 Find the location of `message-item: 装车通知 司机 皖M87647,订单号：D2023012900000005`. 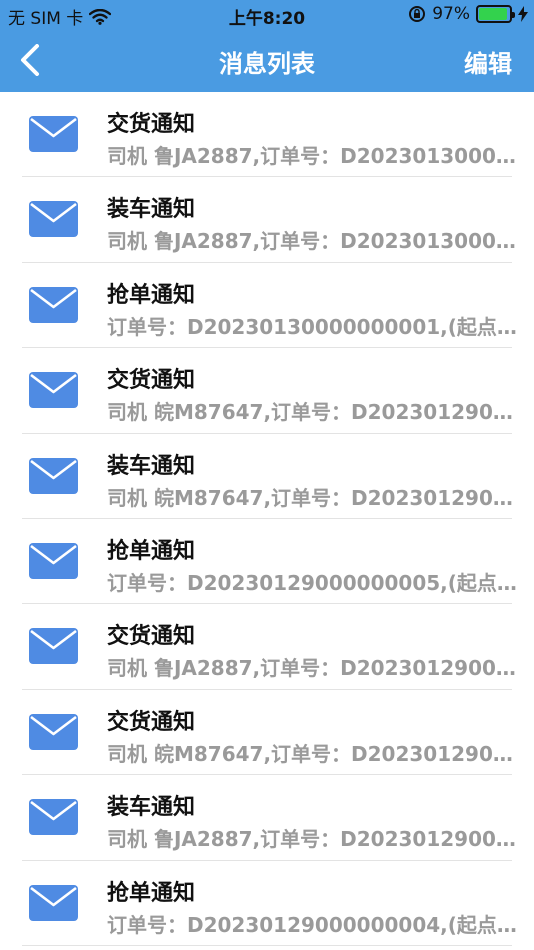

message-item: 装车通知 司机 皖M87647,订单号：D2023012900000005 is located at coordinates (267, 477).